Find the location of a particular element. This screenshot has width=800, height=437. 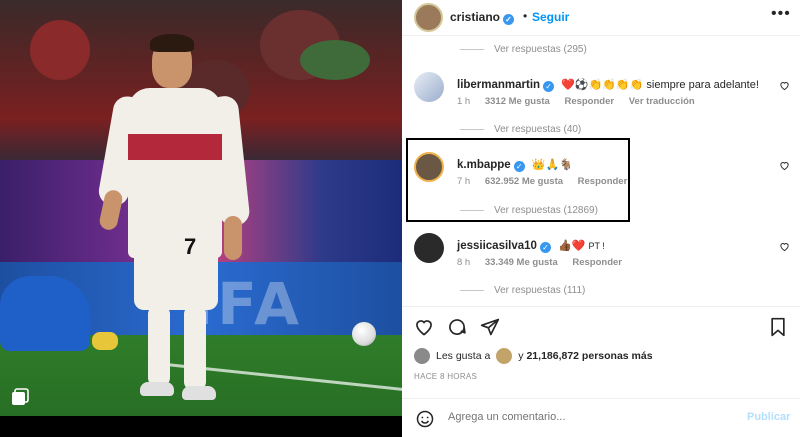

jersey-number: 7 is located at coordinates (190, 246).